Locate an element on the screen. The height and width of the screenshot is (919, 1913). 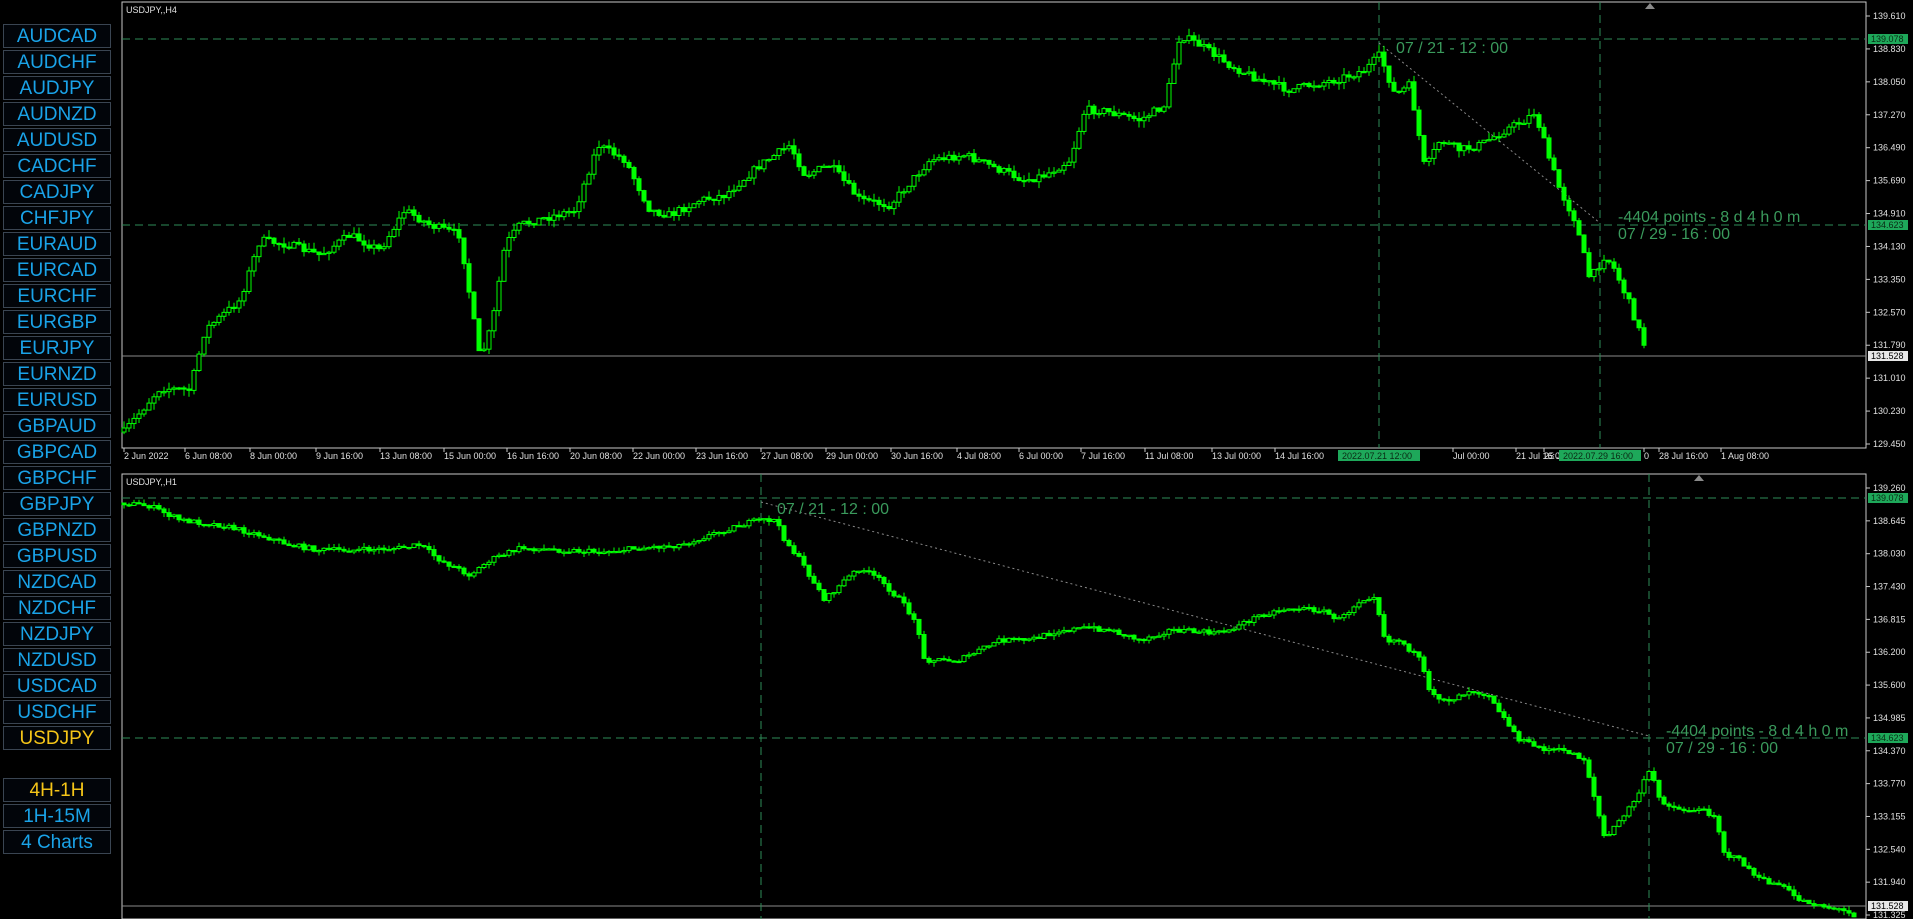
y-tick-label: 136.815 is located at coordinates (1889, 619).